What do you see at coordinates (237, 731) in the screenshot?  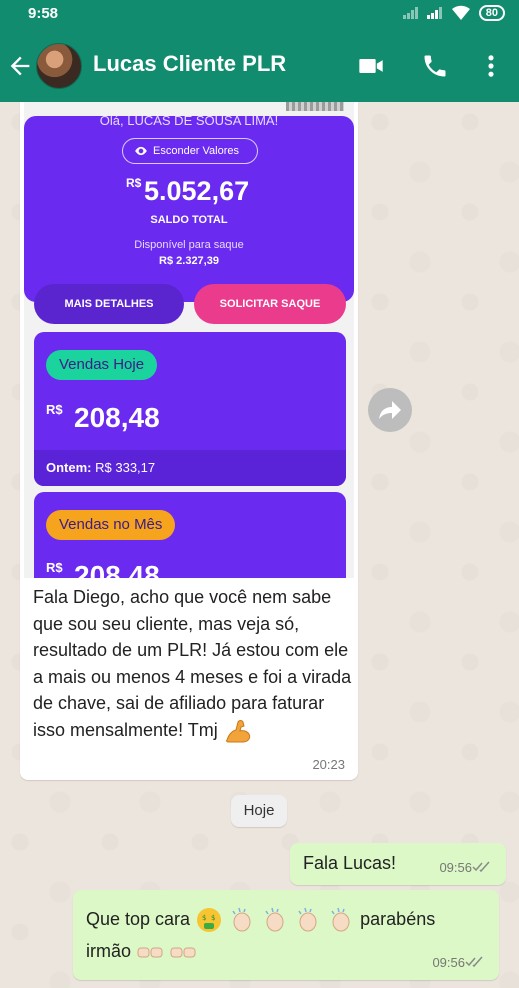 I see `flexed-biceps-emoji-icon` at bounding box center [237, 731].